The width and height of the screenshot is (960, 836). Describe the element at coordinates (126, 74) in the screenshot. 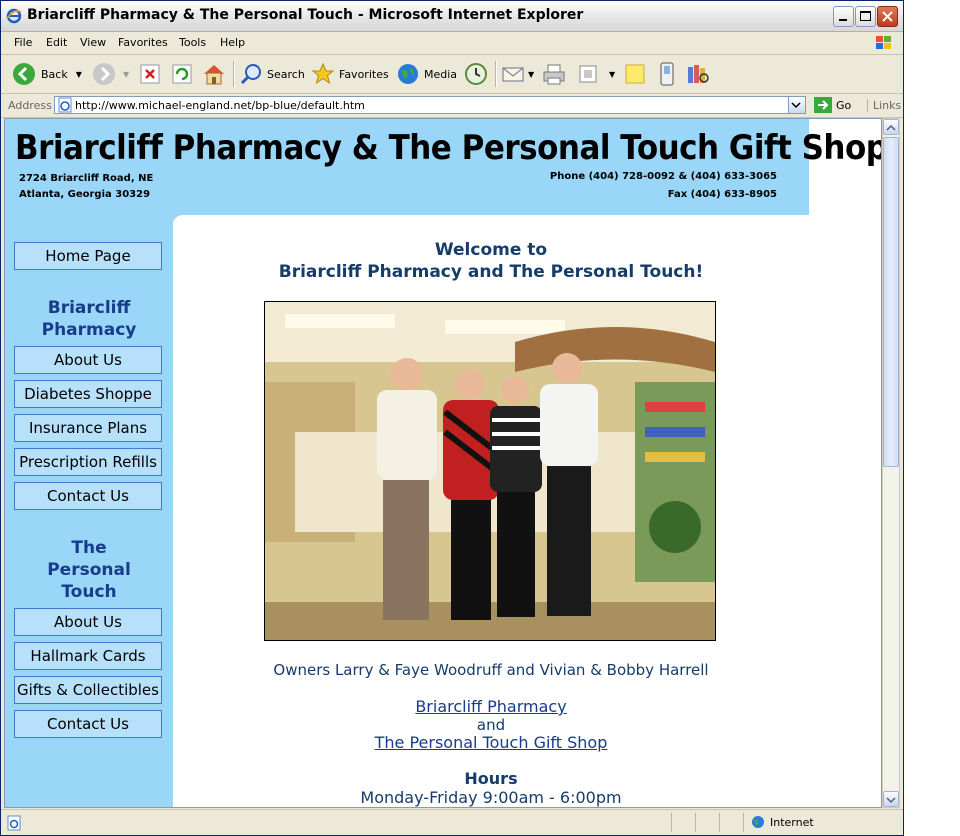

I see `forward-dropdown-icon: ▼` at that location.